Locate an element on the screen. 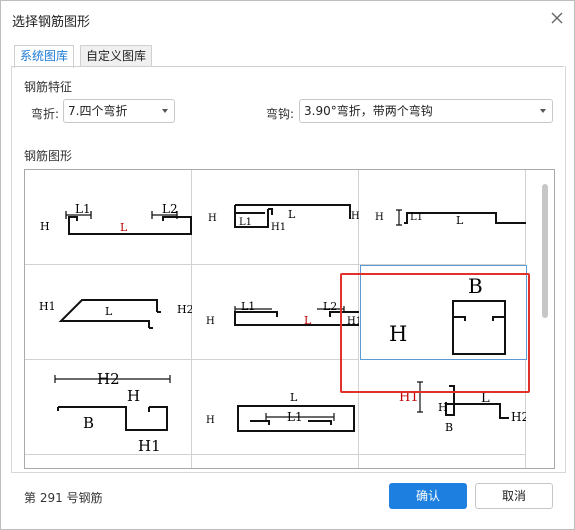  shapes-group-label: 钢筋图形 is located at coordinates (48, 156).